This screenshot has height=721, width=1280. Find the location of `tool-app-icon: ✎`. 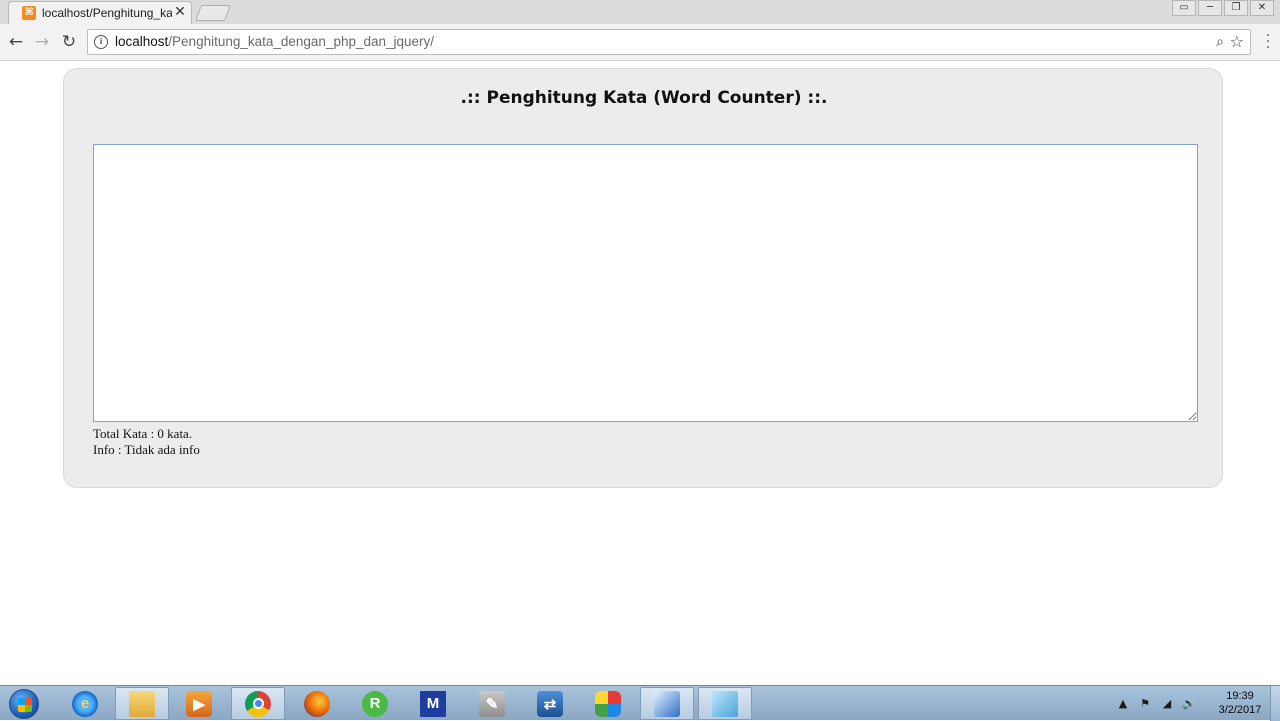

tool-app-icon: ✎ is located at coordinates (492, 703).